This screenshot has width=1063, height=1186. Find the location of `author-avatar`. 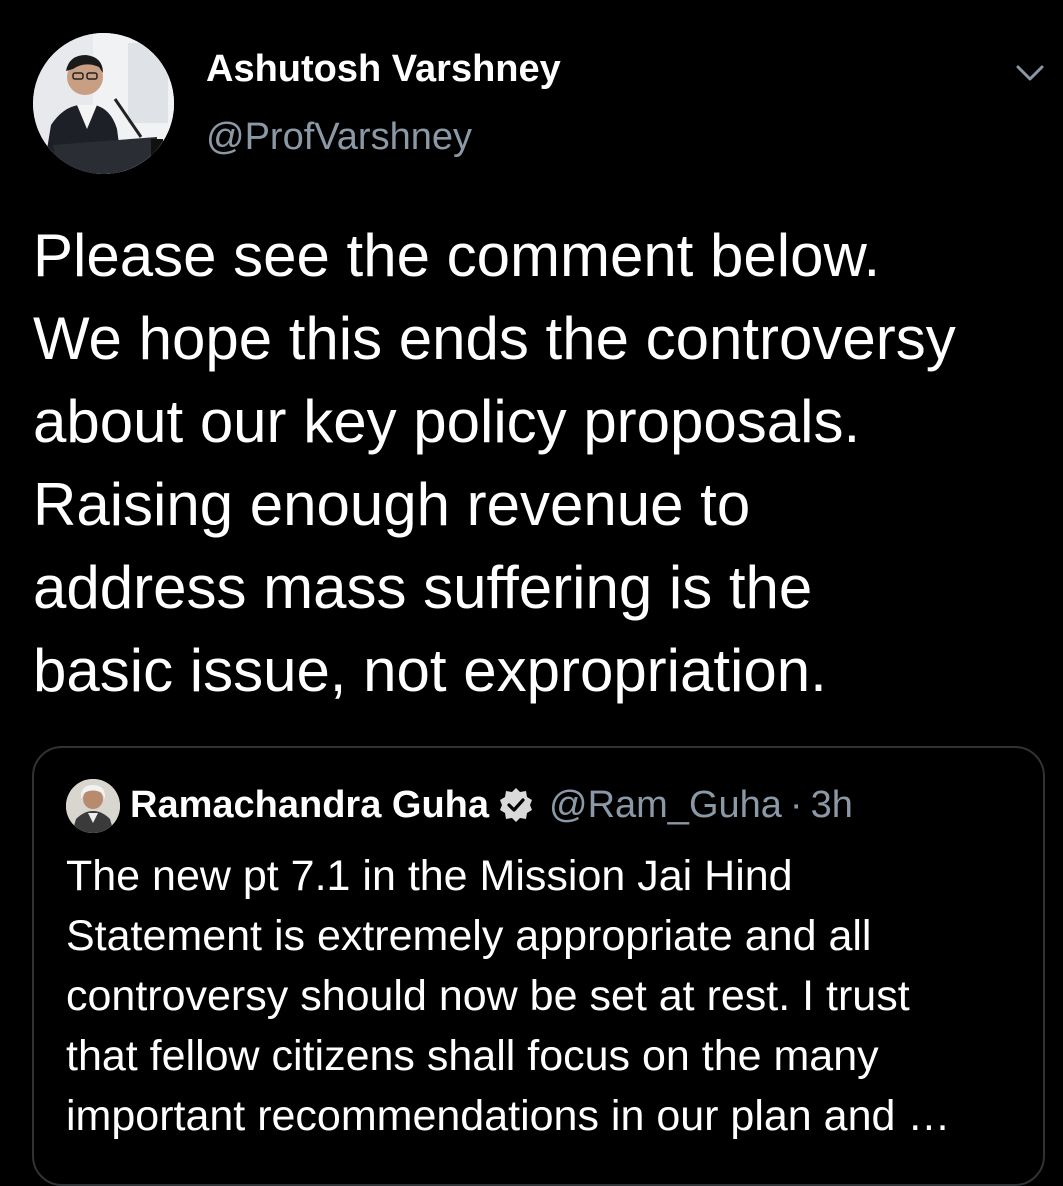

author-avatar is located at coordinates (103, 103).